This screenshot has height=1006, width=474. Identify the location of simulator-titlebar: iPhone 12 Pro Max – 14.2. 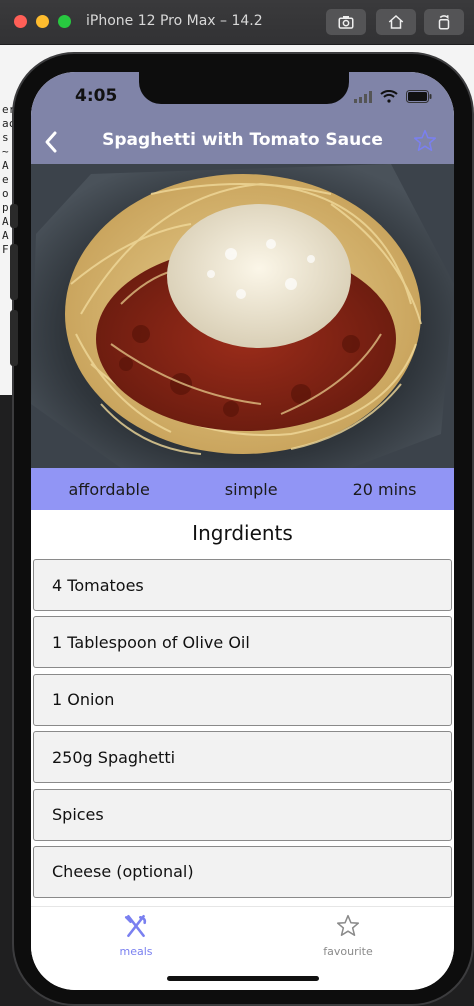
(237, 22).